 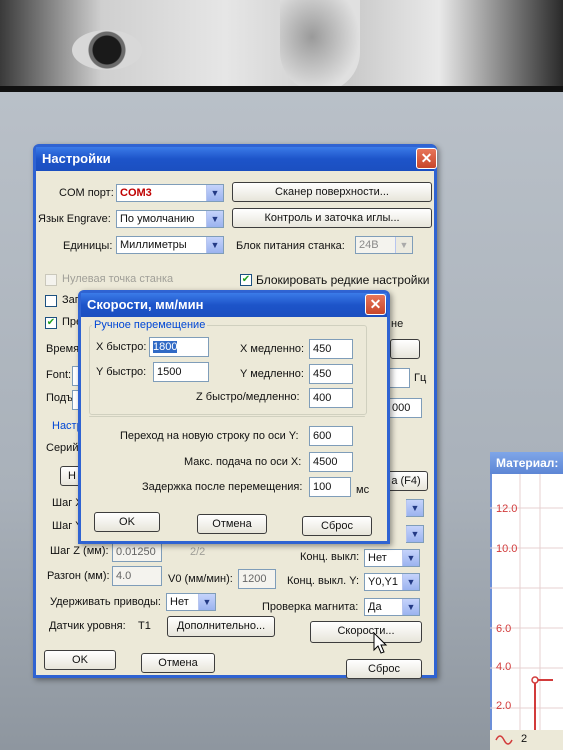 What do you see at coordinates (121, 372) in the screenshot?
I see `y-fast-label: Y быстро:` at bounding box center [121, 372].